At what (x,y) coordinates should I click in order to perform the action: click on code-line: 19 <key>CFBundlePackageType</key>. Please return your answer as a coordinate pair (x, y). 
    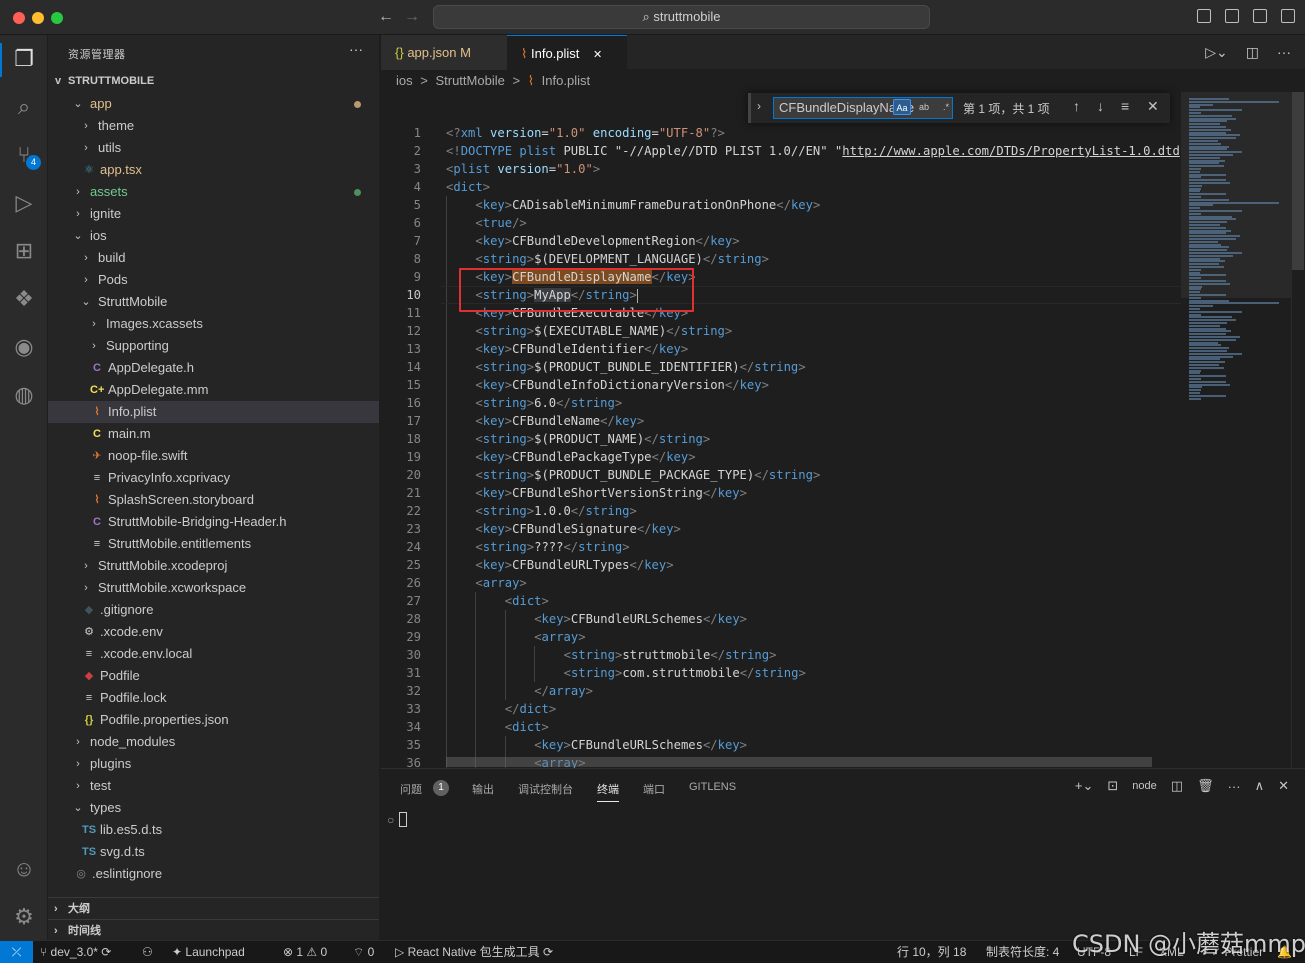
    Looking at the image, I should click on (781, 457).